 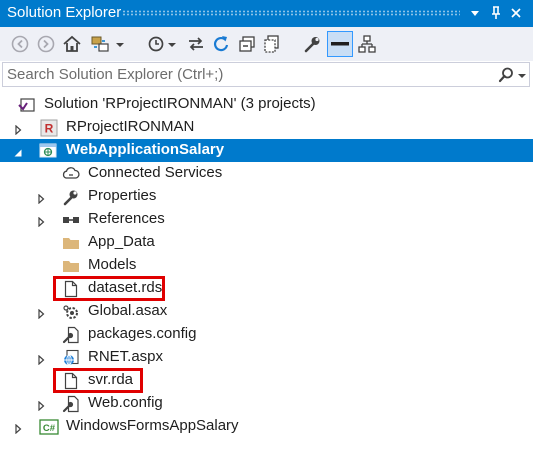 What do you see at coordinates (242, 74) in the screenshot?
I see `search-input` at bounding box center [242, 74].